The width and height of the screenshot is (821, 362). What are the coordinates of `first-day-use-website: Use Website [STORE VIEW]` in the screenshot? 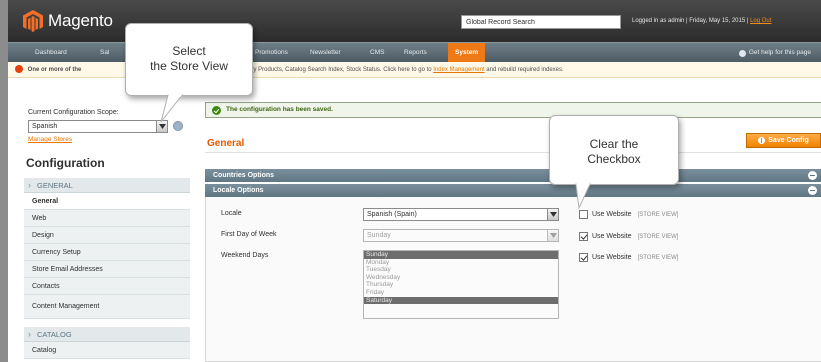 It's located at (628, 236).